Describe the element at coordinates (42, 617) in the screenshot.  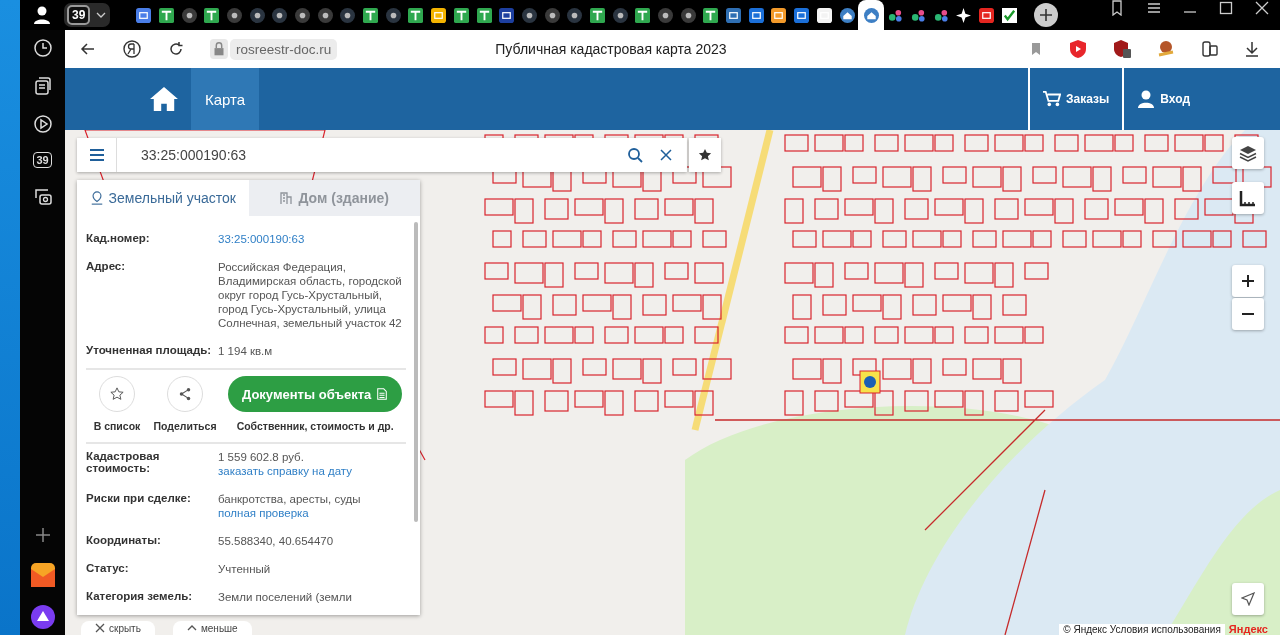
I see `assistant-icon` at that location.